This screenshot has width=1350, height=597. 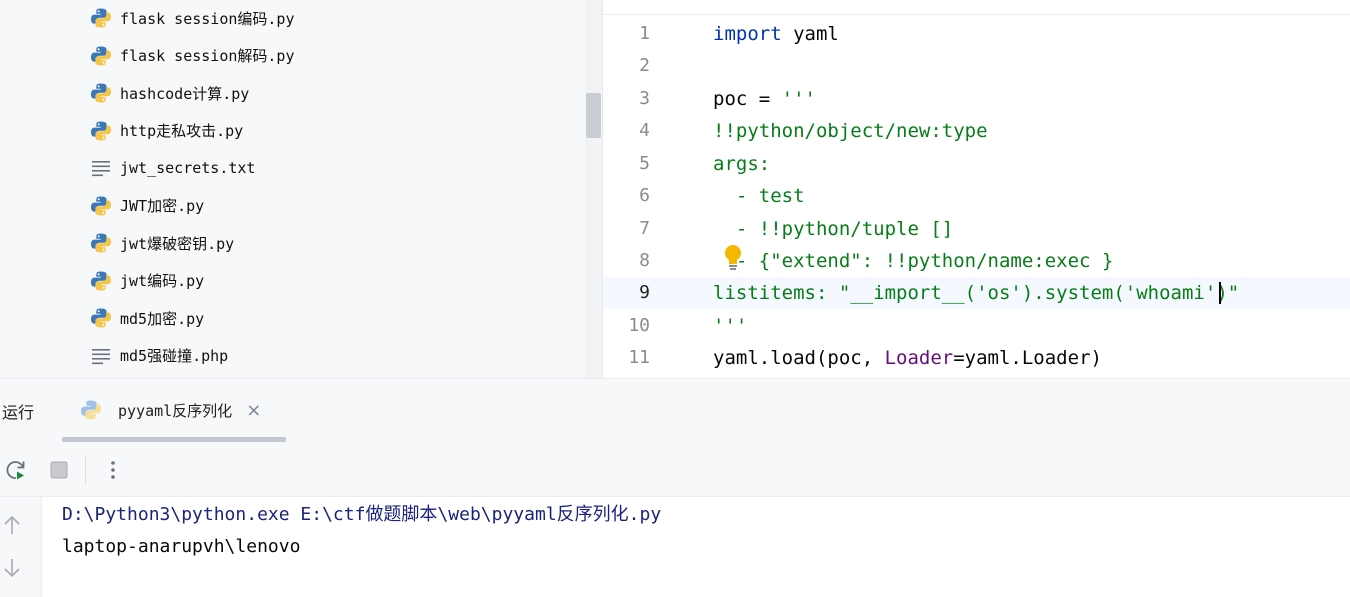 What do you see at coordinates (976, 229) in the screenshot?
I see `code-line-7: 7 - !!python/tuple []` at bounding box center [976, 229].